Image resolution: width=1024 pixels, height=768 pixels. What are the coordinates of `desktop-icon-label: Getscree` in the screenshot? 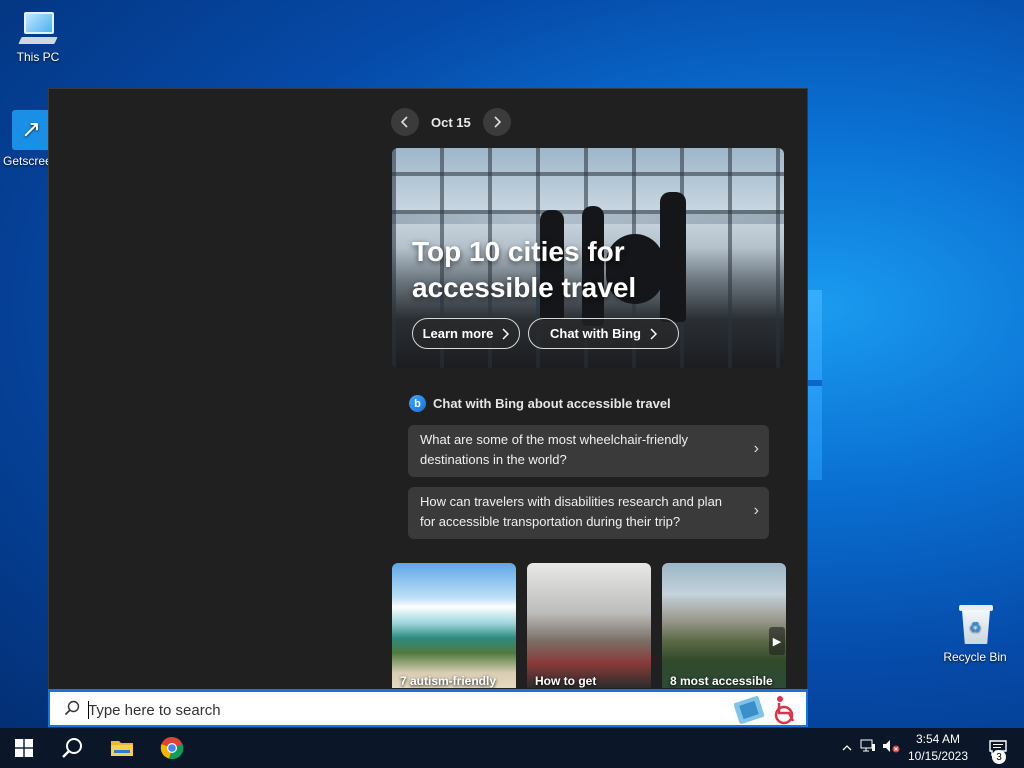 It's located at (25, 161).